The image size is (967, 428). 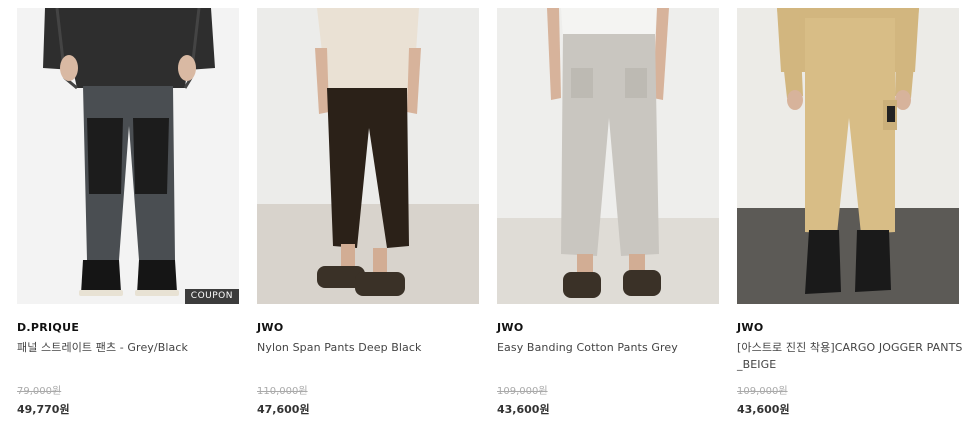 I want to click on product-name: Easy Banding Cotton Pants Grey, so click(x=612, y=347).